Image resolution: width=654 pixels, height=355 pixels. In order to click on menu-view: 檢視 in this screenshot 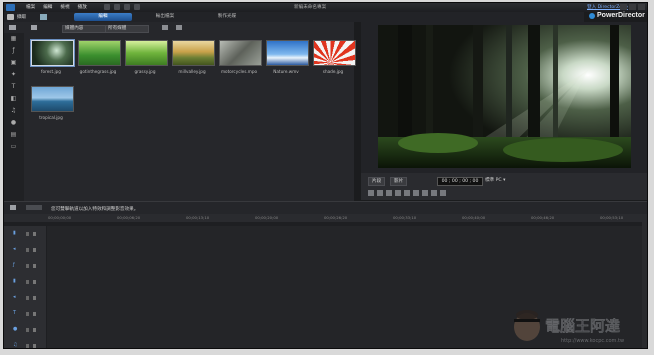, I will do `click(64, 7)`.